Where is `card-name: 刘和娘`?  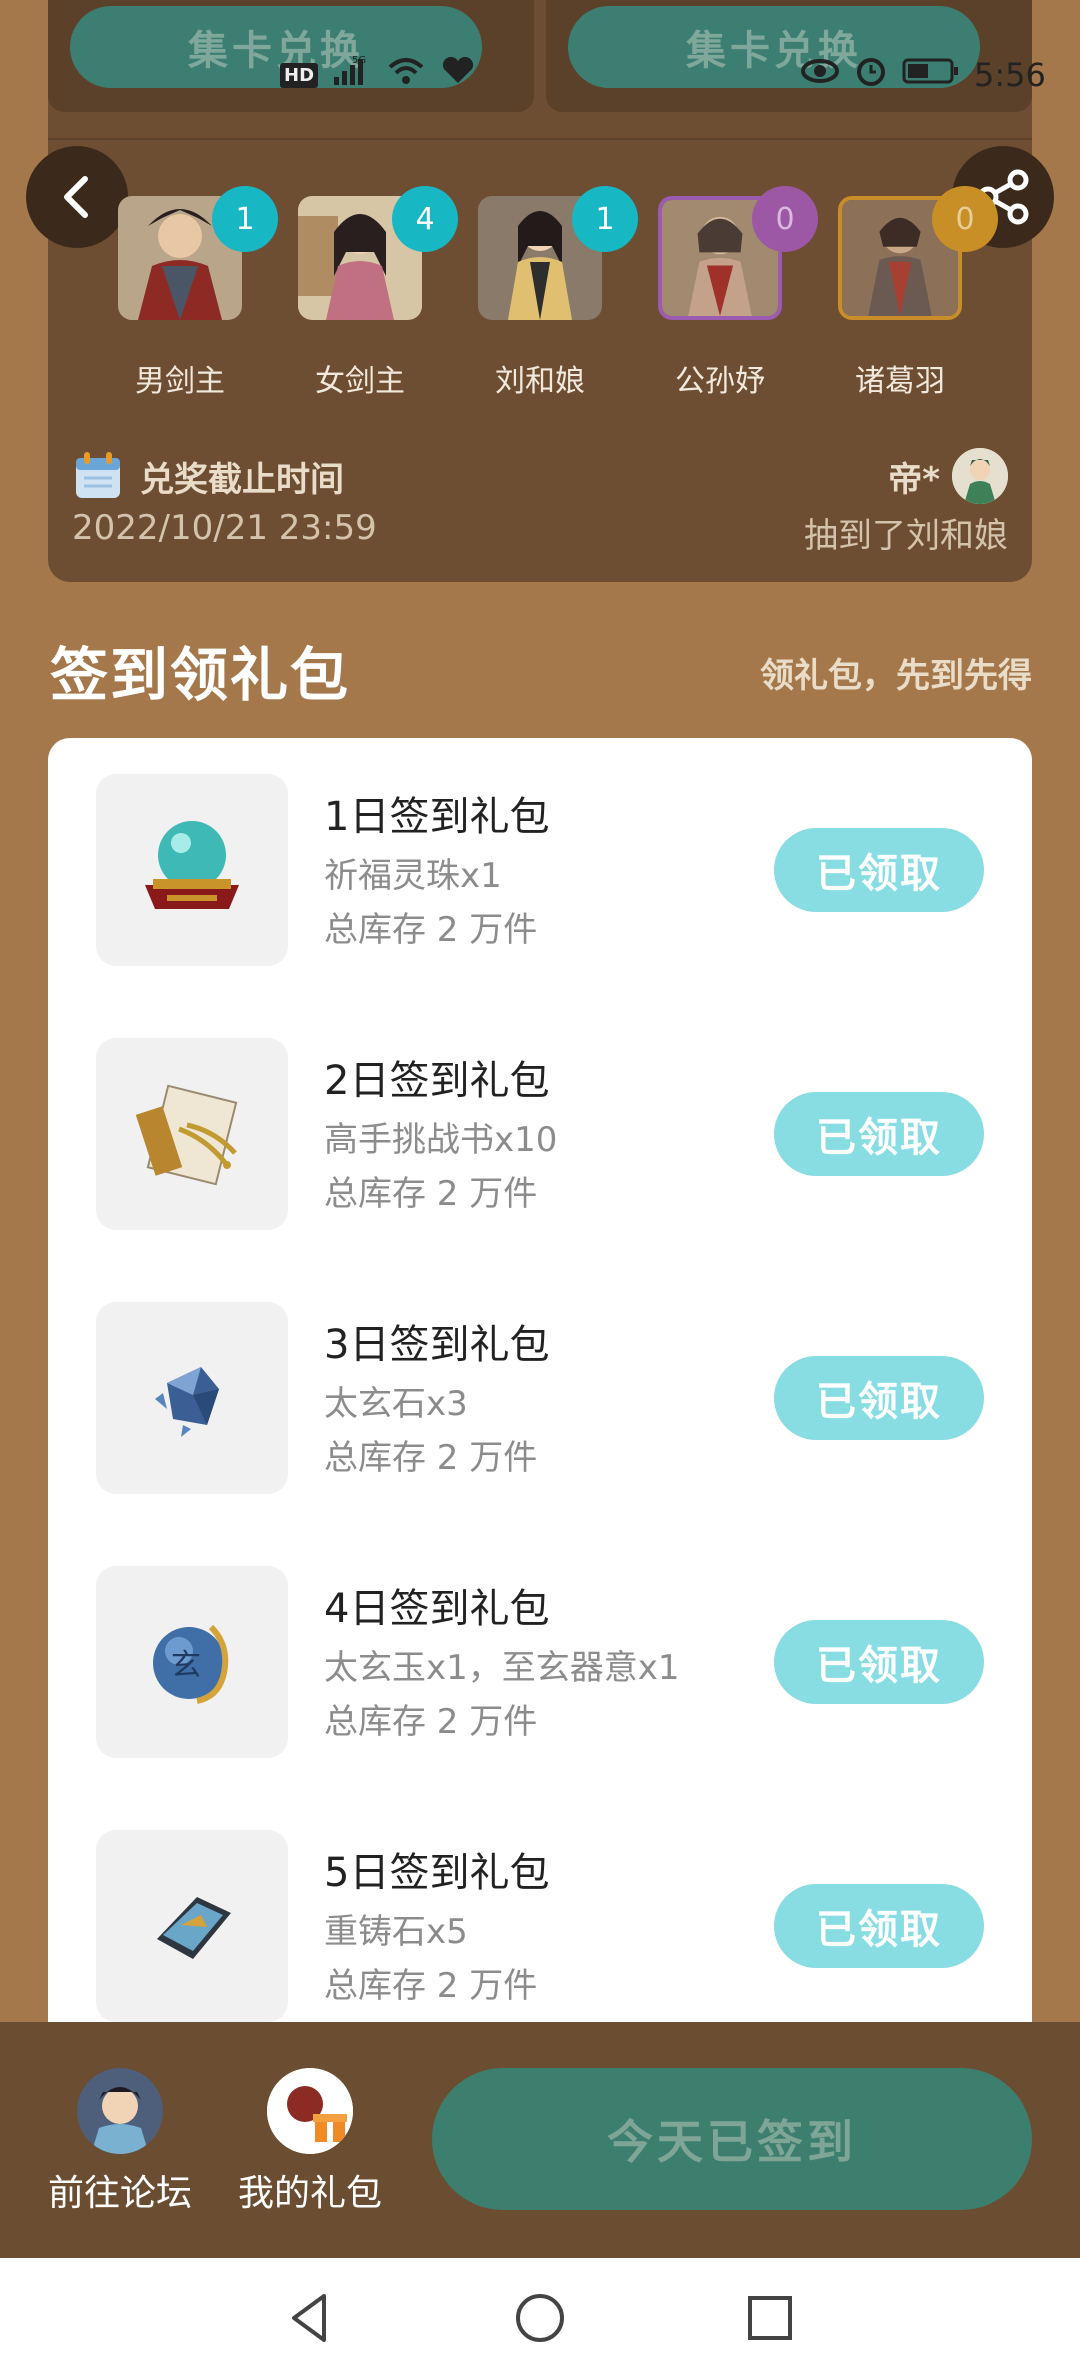
card-name: 刘和娘 is located at coordinates (540, 381).